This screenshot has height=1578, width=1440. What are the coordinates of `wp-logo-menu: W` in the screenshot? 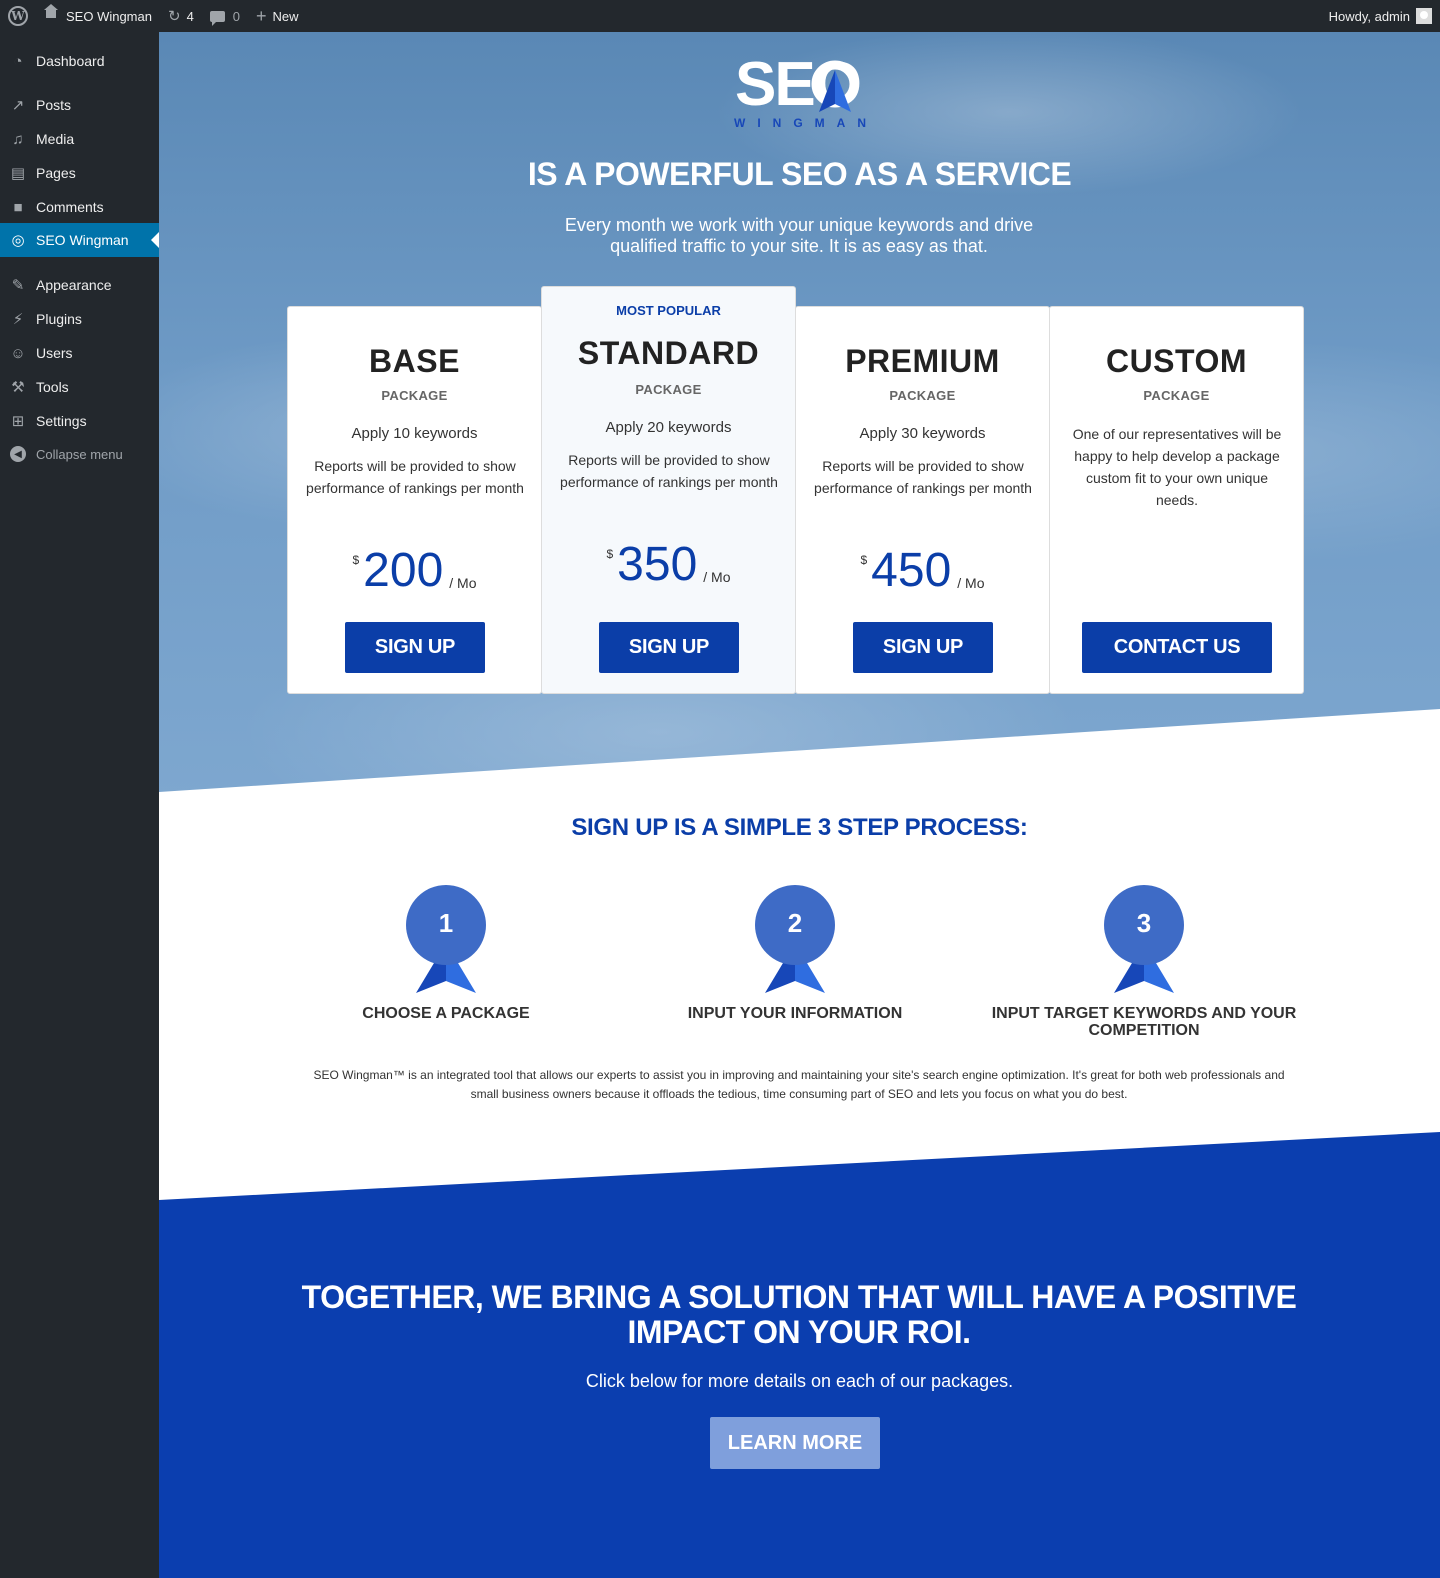 It's located at (18, 16).